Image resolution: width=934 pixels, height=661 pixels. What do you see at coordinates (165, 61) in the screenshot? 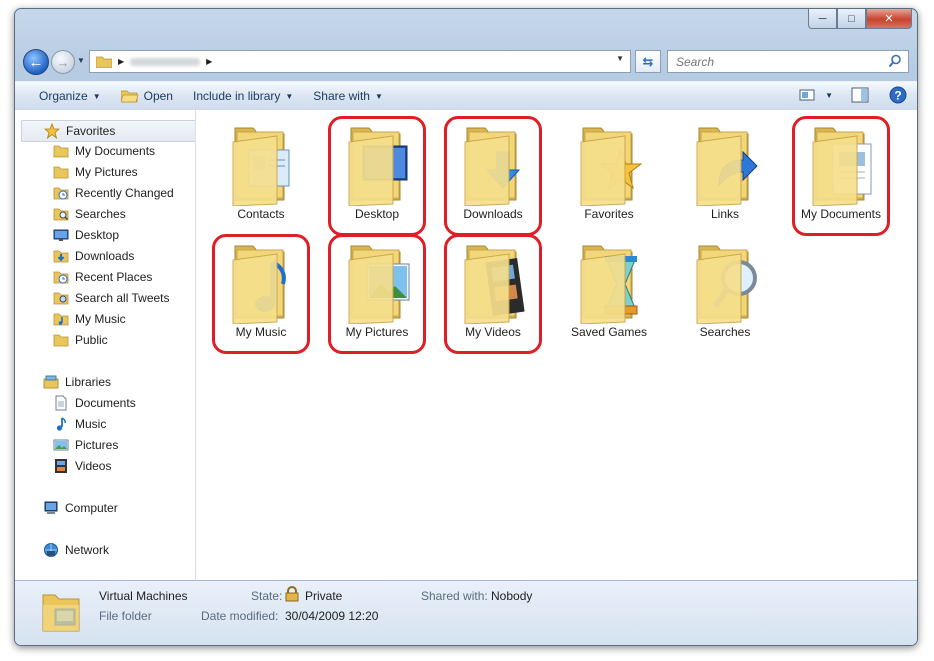
I see `breadcrumb-blurred-user` at bounding box center [165, 61].